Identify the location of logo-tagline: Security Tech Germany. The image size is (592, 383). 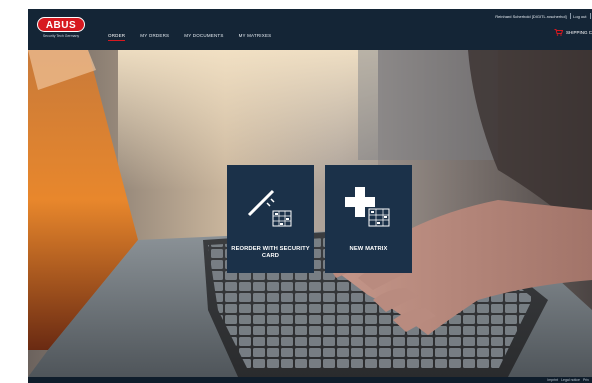
(61, 36).